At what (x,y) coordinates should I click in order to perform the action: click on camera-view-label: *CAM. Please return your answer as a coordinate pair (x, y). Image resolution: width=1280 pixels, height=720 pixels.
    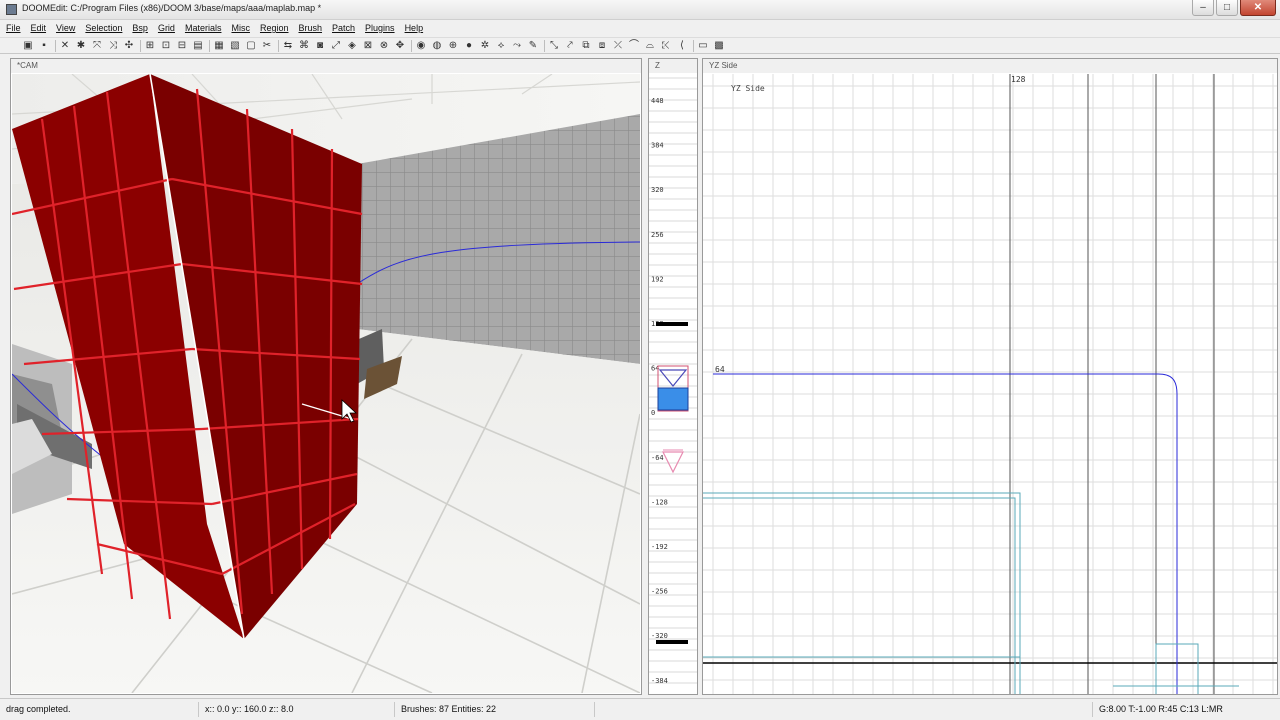
    Looking at the image, I should click on (326, 66).